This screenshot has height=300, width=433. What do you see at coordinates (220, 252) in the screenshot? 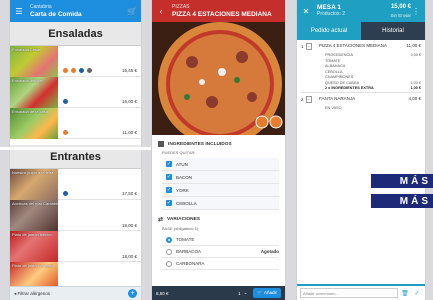
I see `variation-radio: BARBACOA Agotado` at bounding box center [220, 252].